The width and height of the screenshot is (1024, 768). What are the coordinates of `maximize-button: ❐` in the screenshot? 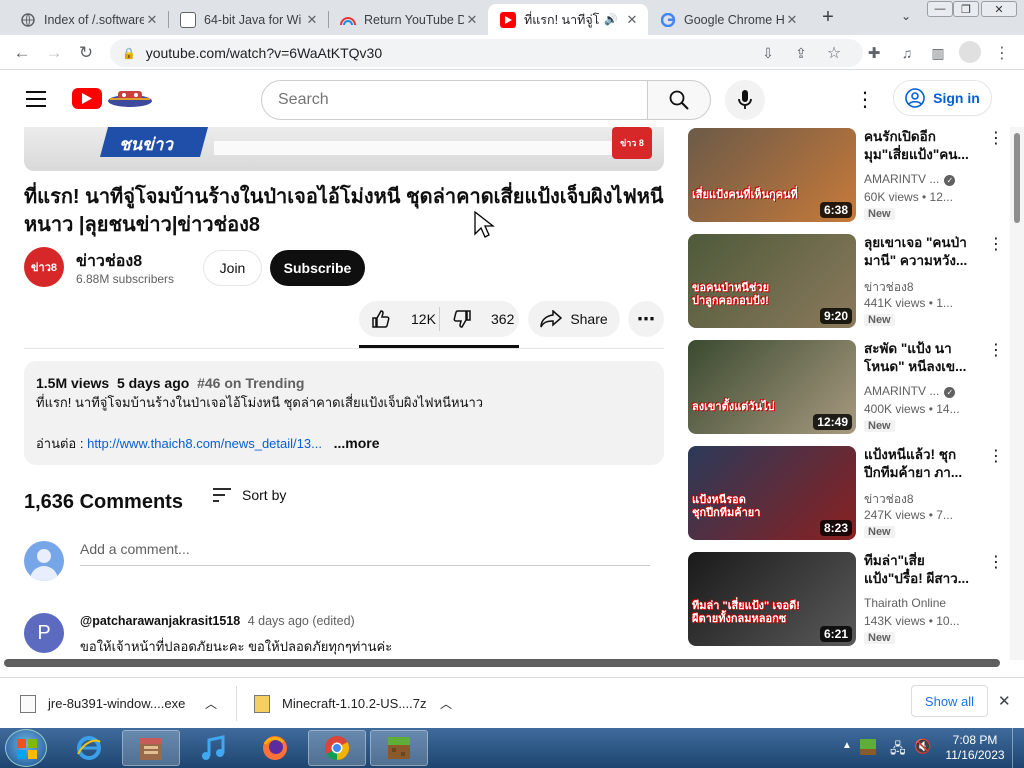 It's located at (966, 9).